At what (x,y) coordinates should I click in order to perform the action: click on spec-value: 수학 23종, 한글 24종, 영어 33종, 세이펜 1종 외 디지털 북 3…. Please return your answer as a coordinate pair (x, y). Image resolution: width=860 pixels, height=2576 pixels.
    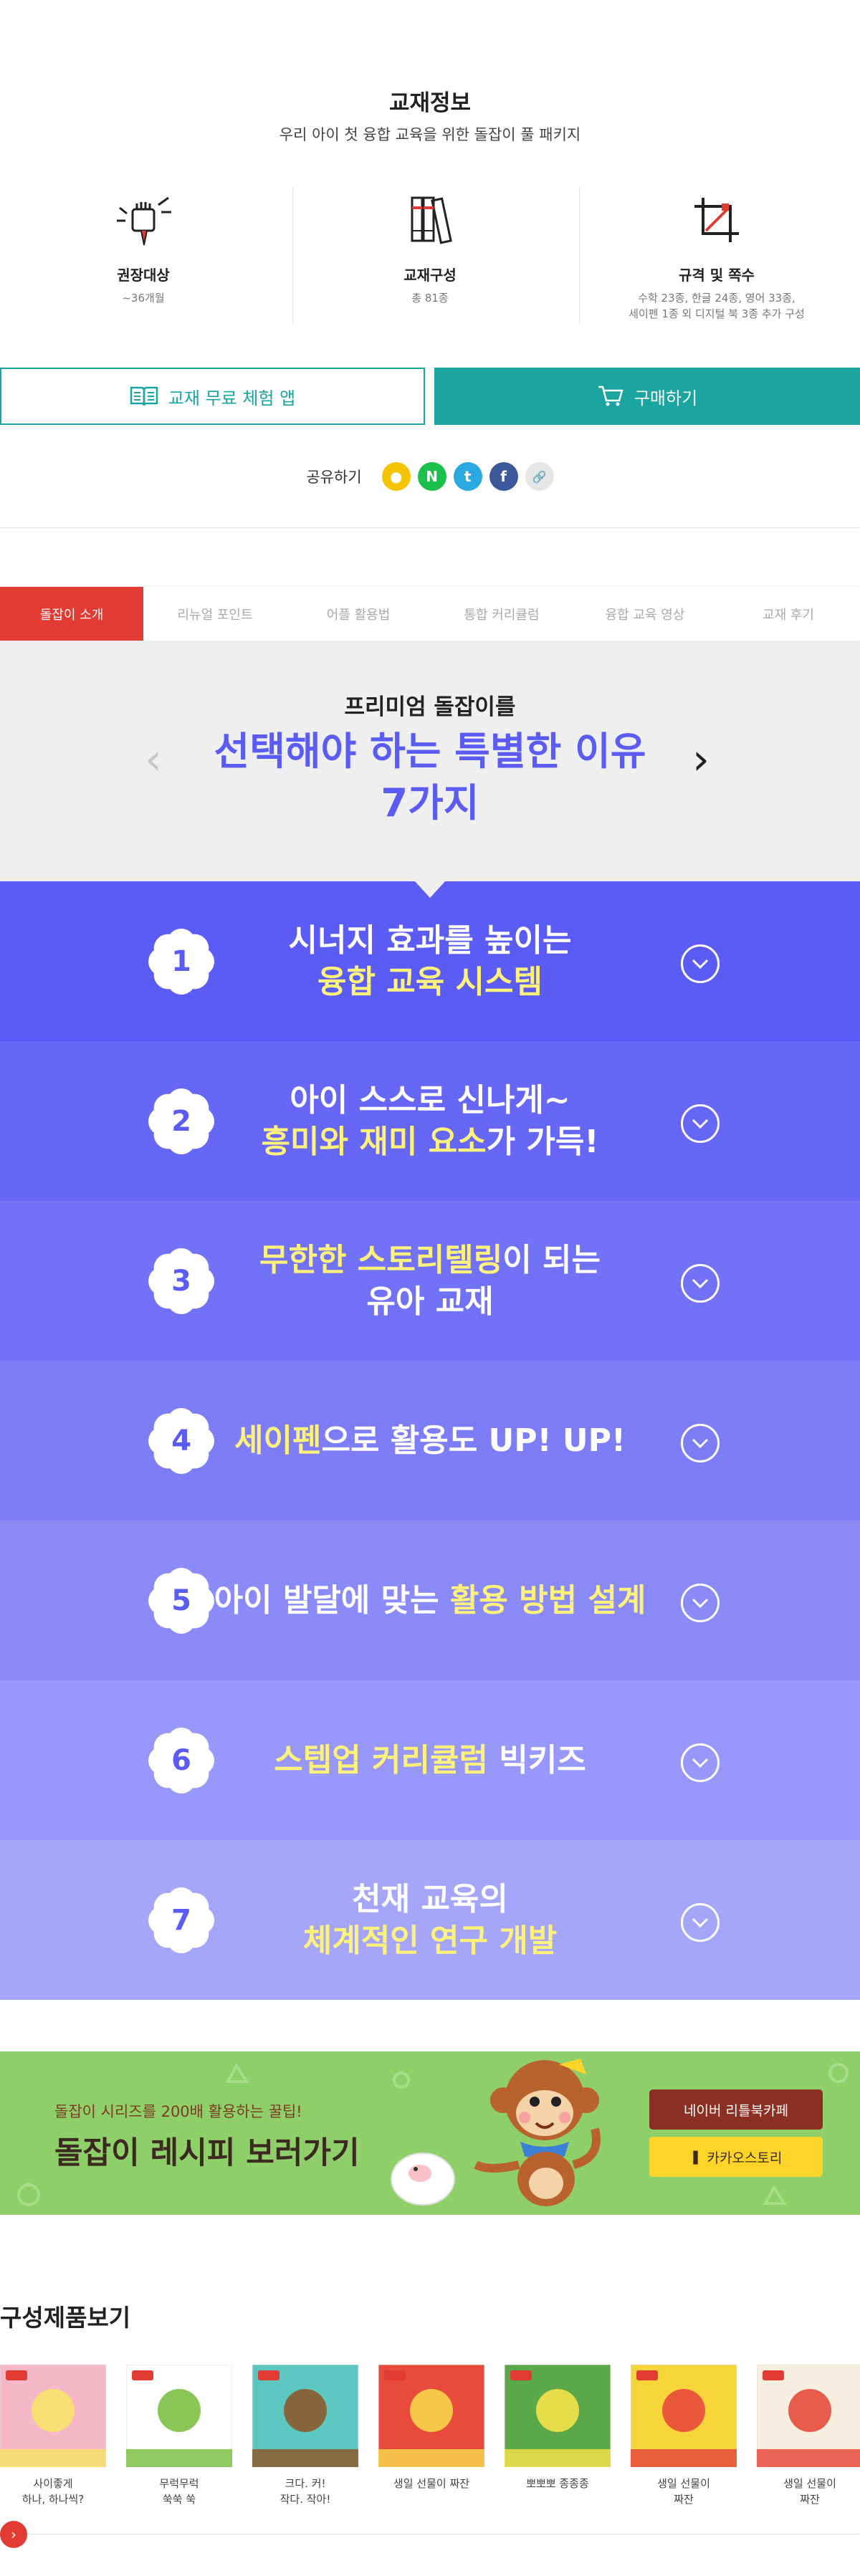
    Looking at the image, I should click on (716, 306).